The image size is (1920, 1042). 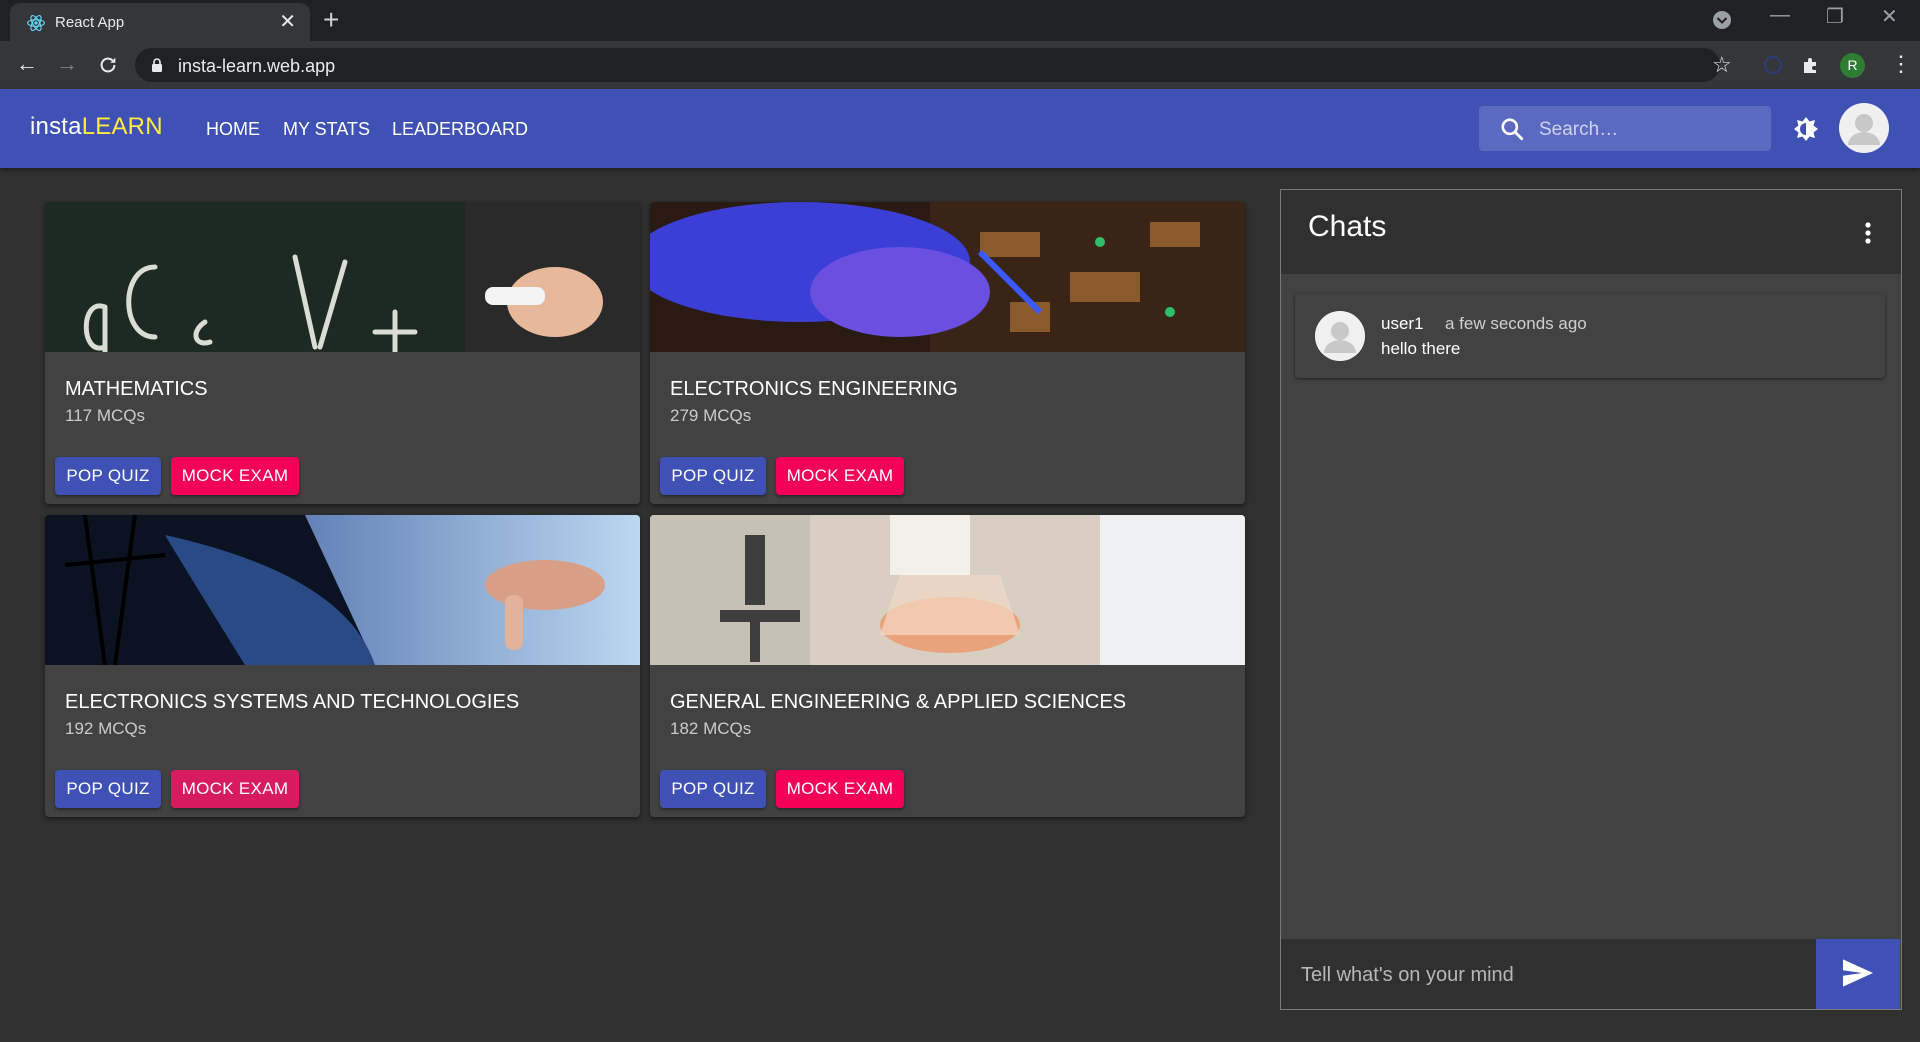 I want to click on app-logo: instaLEARN, so click(x=96, y=127).